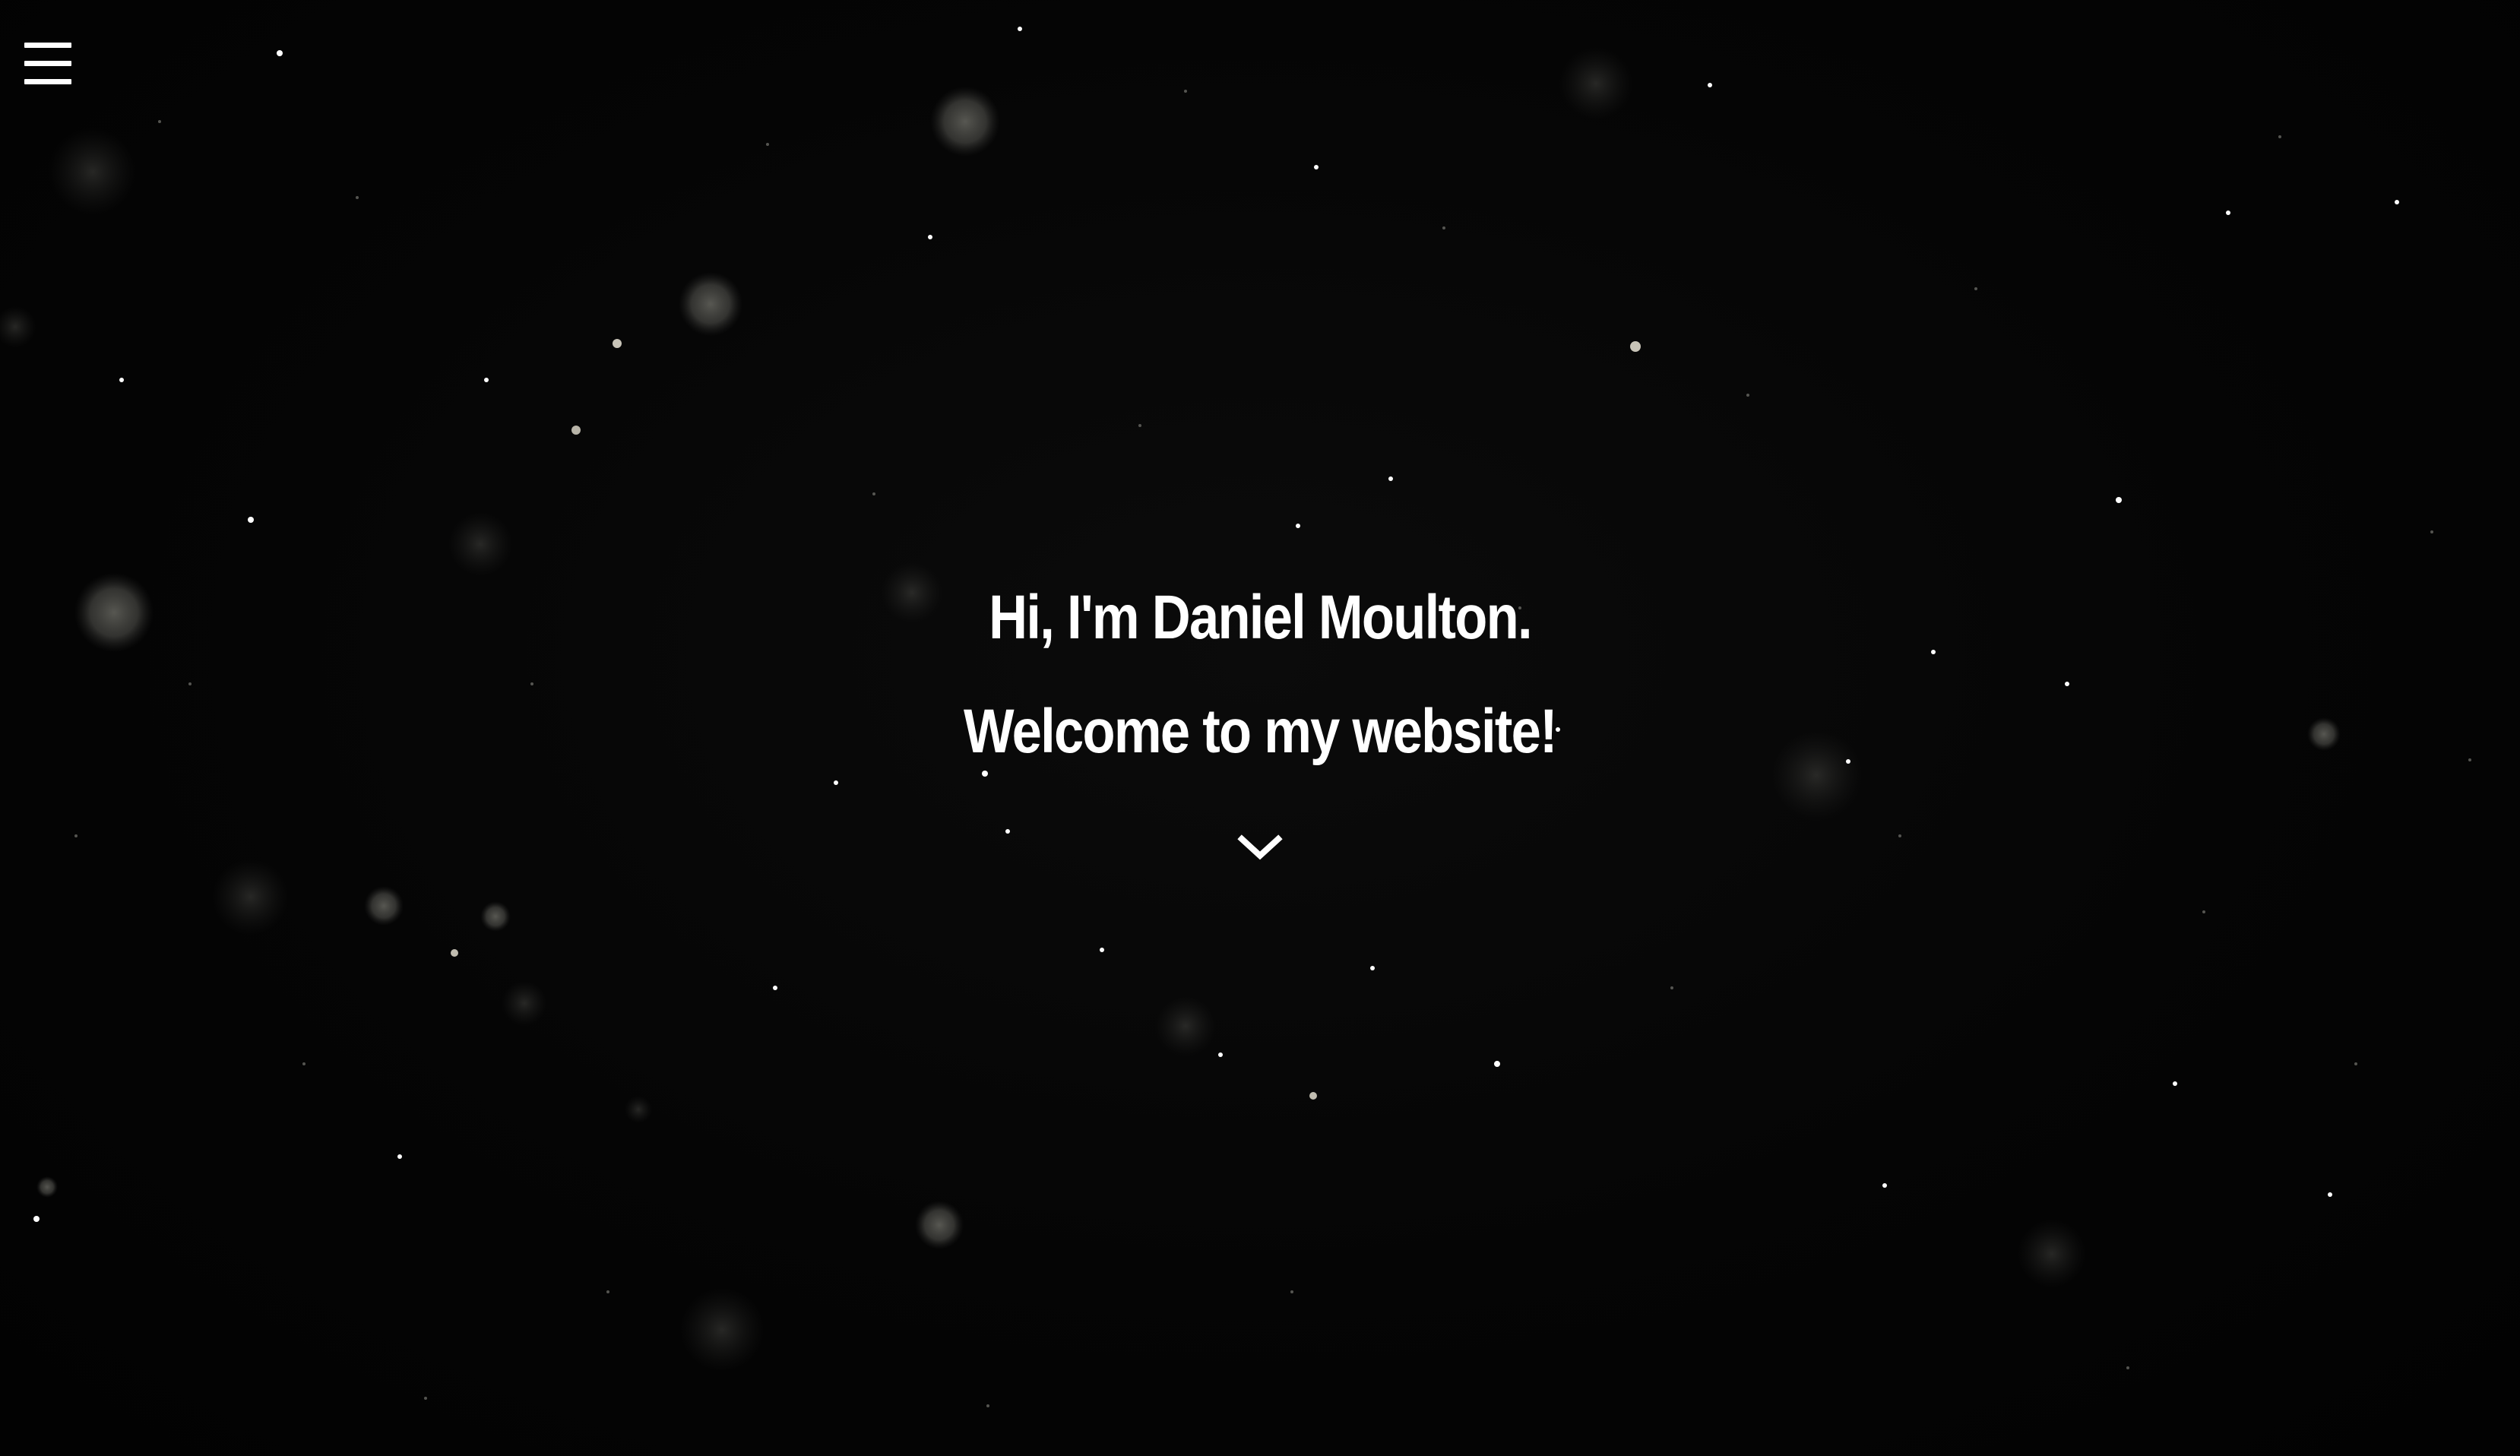 The width and height of the screenshot is (2520, 1456). Describe the element at coordinates (1261, 731) in the screenshot. I see `welcome-text: Welcome to my website!` at that location.